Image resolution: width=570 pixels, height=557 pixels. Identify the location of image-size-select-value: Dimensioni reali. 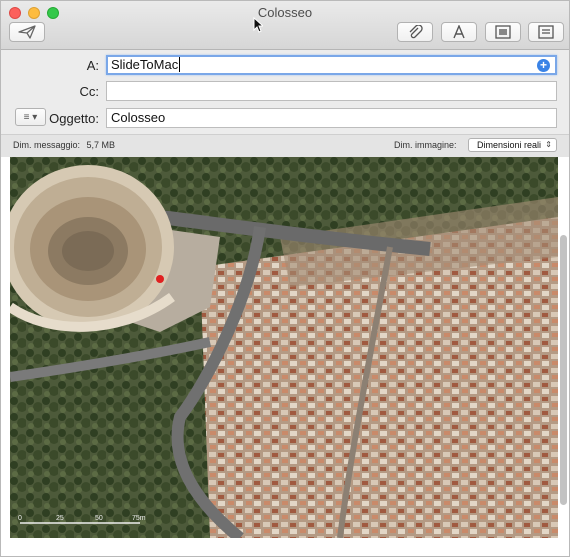
(509, 145).